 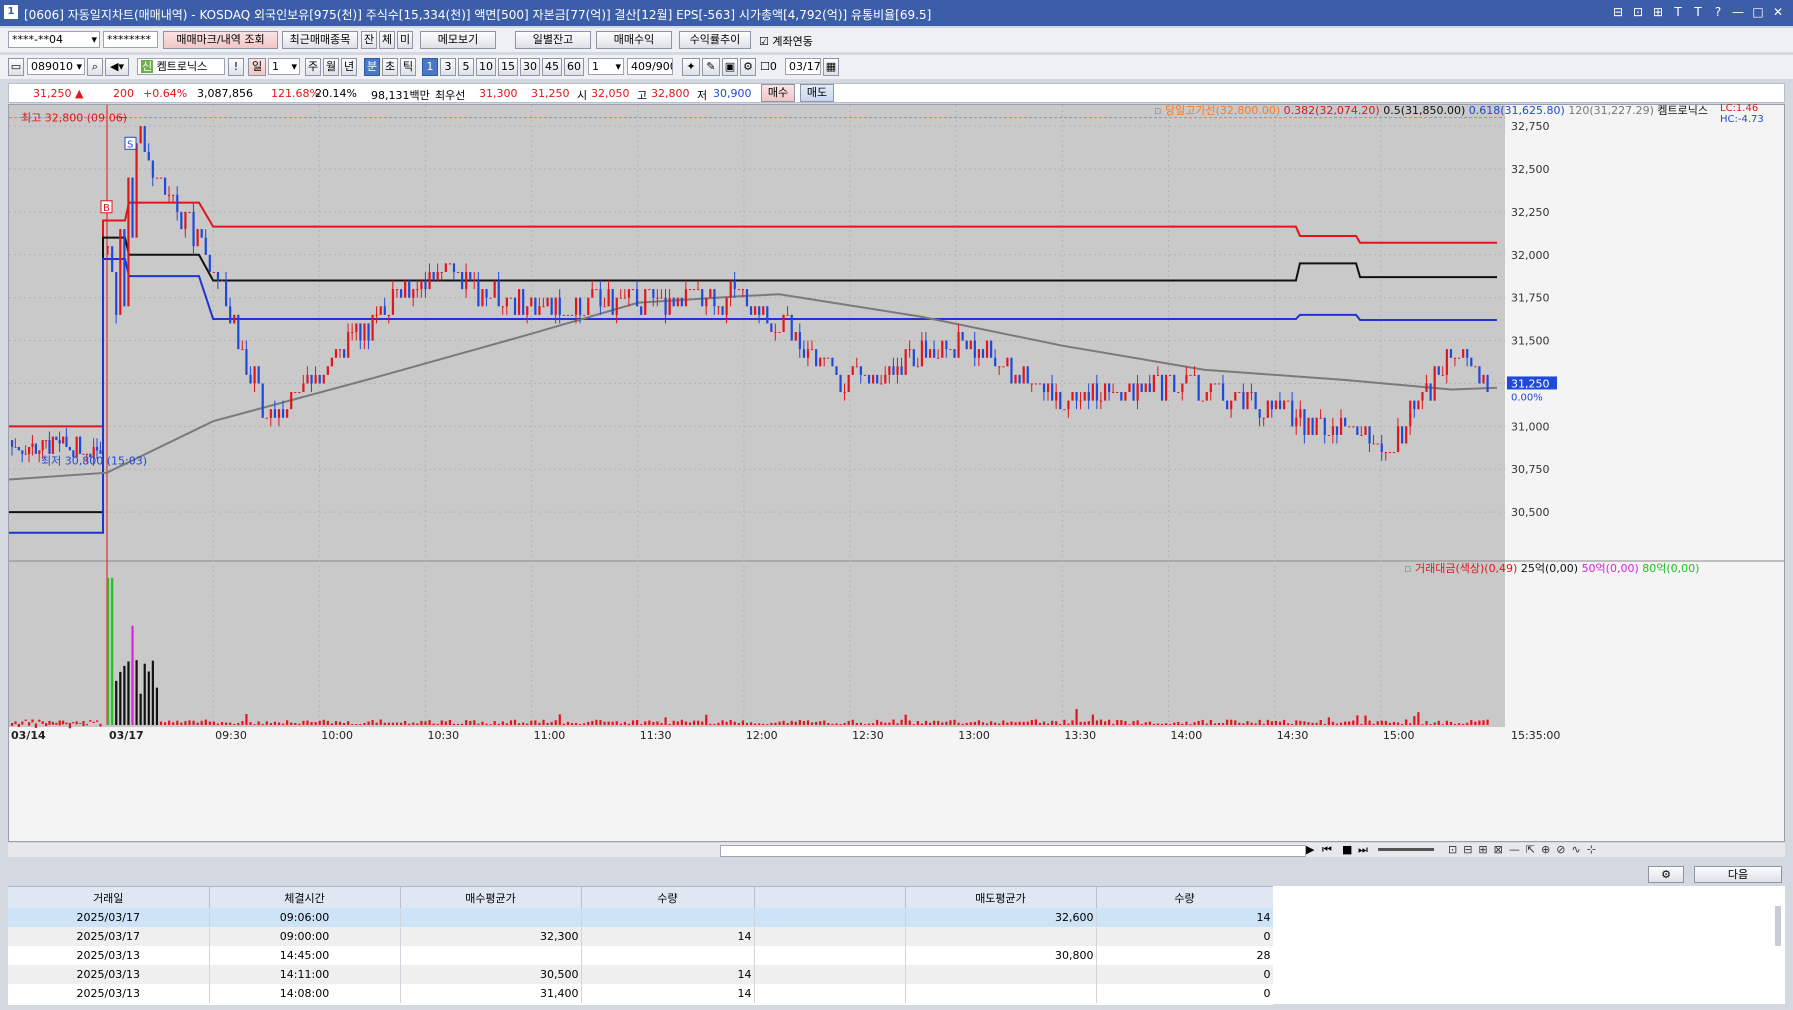 I want to click on period-second-button: 초, so click(x=390, y=67).